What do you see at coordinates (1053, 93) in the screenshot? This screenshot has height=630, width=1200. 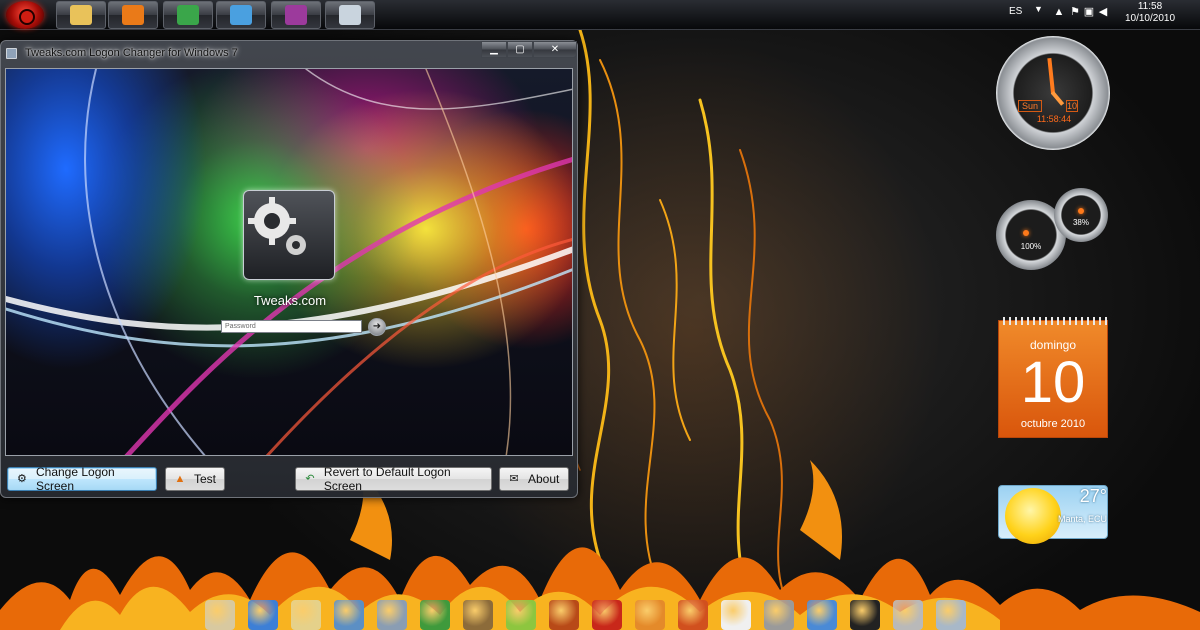 I see `clock-gadget: Sun 10 11:58:44` at bounding box center [1053, 93].